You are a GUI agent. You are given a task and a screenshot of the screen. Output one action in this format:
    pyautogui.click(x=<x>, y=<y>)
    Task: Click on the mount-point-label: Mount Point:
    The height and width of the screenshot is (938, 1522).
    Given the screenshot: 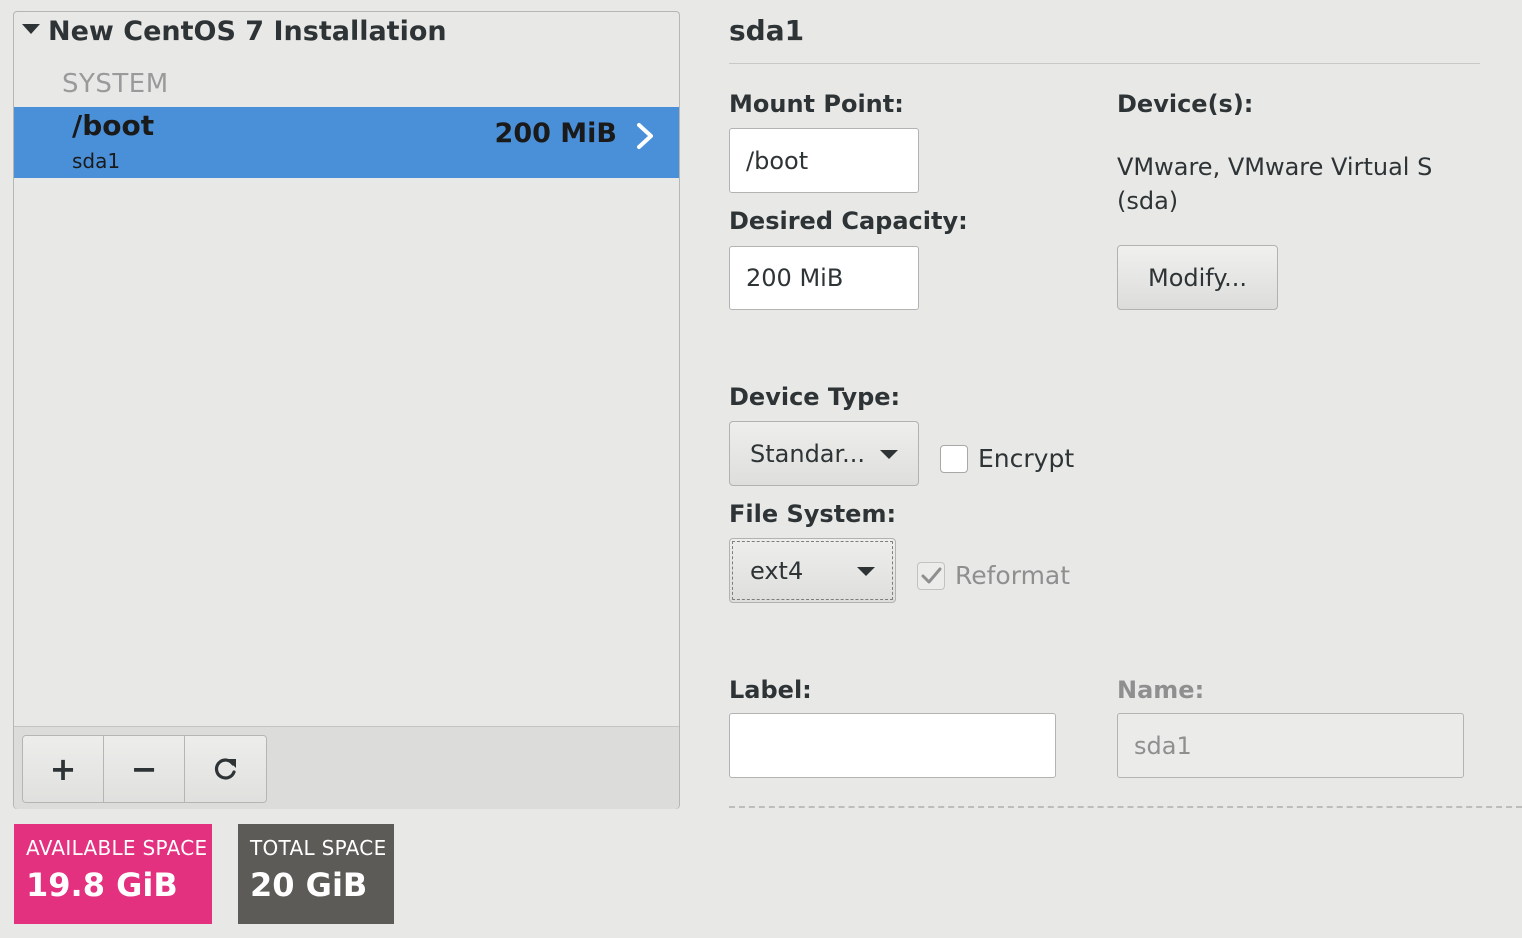 What is the action you would take?
    pyautogui.click(x=816, y=104)
    